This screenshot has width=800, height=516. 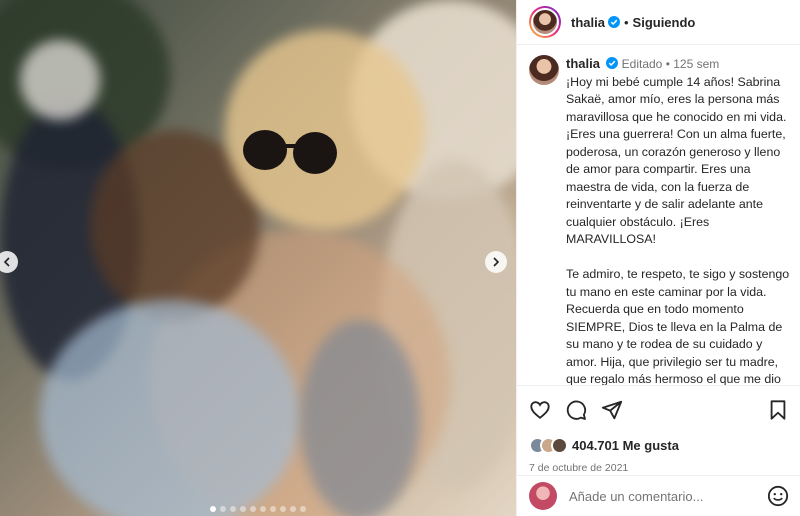 I want to click on caption-age: 125 sem, so click(x=696, y=64).